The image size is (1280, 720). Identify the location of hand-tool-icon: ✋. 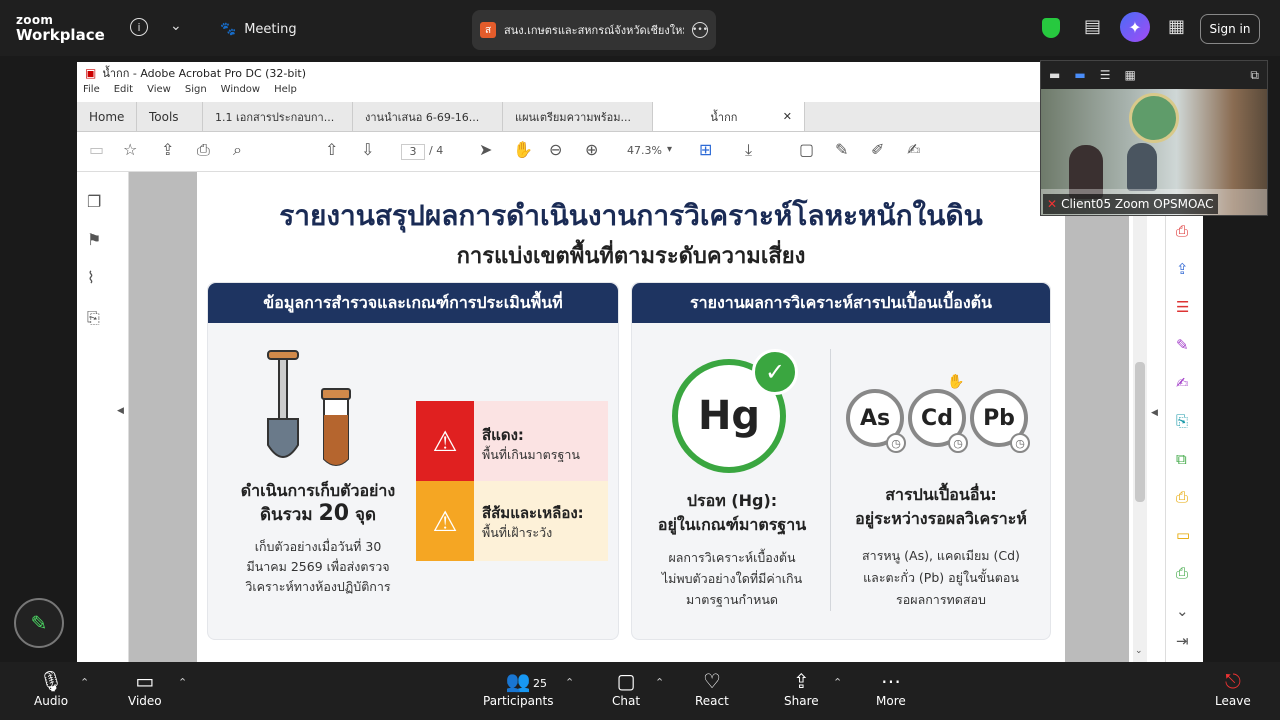
(523, 150).